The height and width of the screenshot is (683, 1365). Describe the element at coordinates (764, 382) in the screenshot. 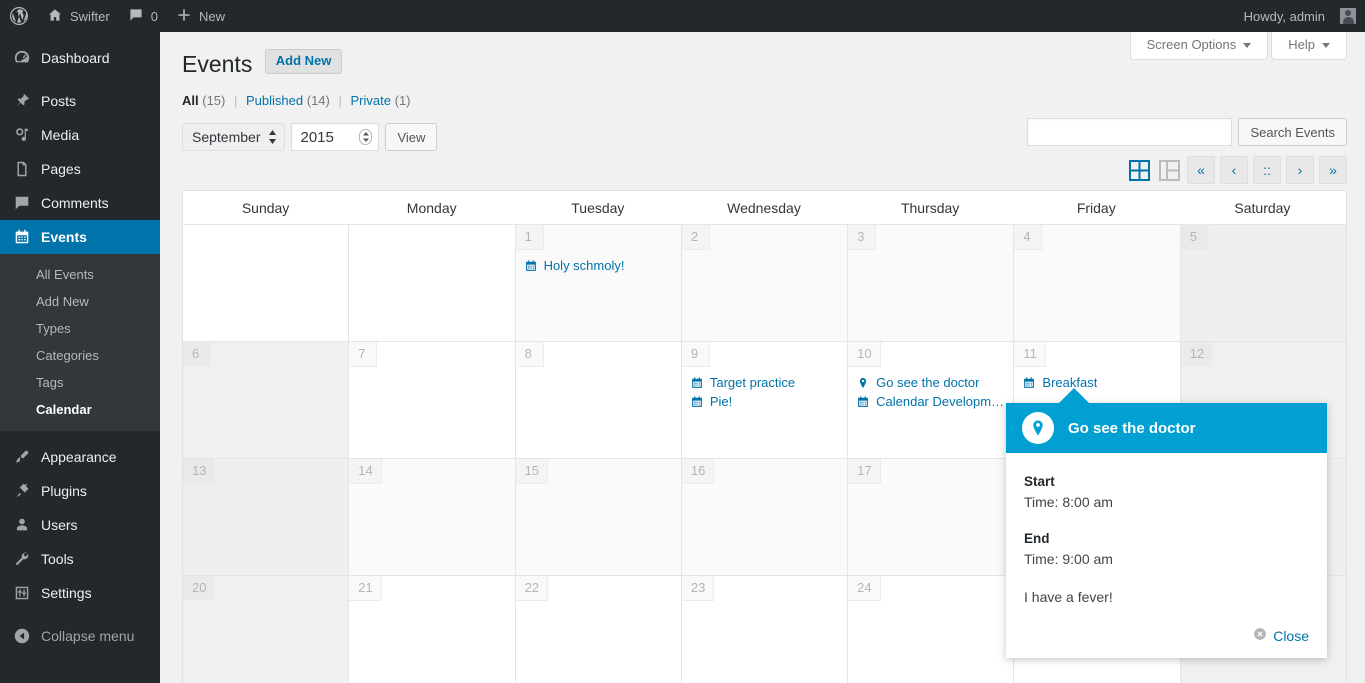

I see `calendar-event: Target practice` at that location.